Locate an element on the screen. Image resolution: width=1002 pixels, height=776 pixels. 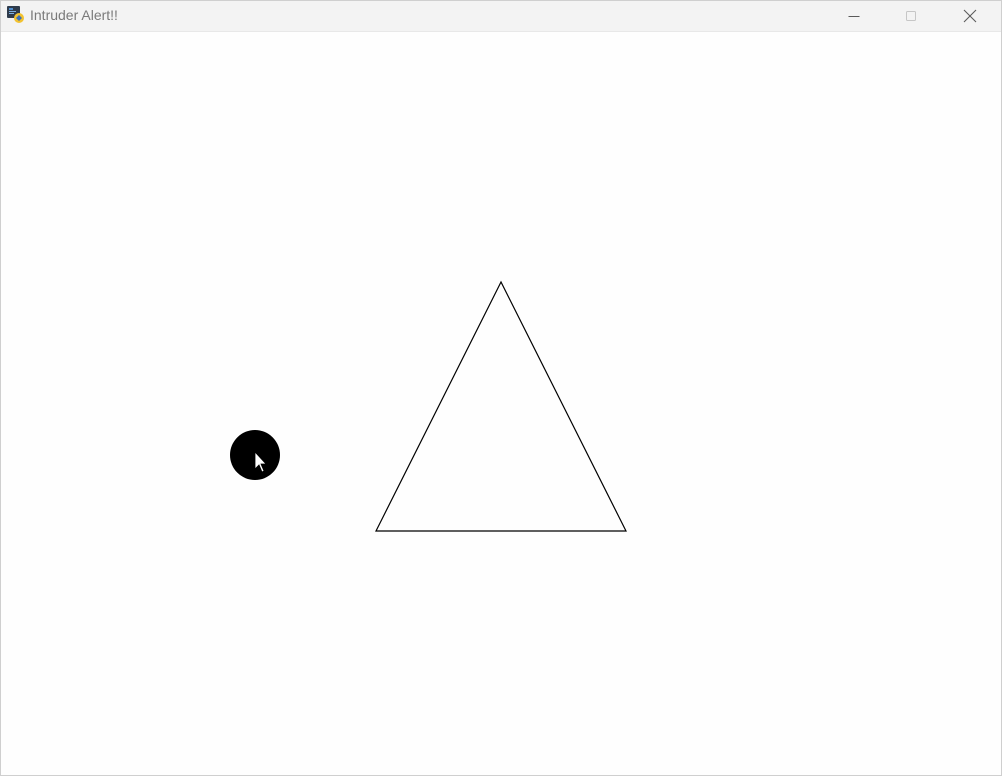
close-icon is located at coordinates (970, 16).